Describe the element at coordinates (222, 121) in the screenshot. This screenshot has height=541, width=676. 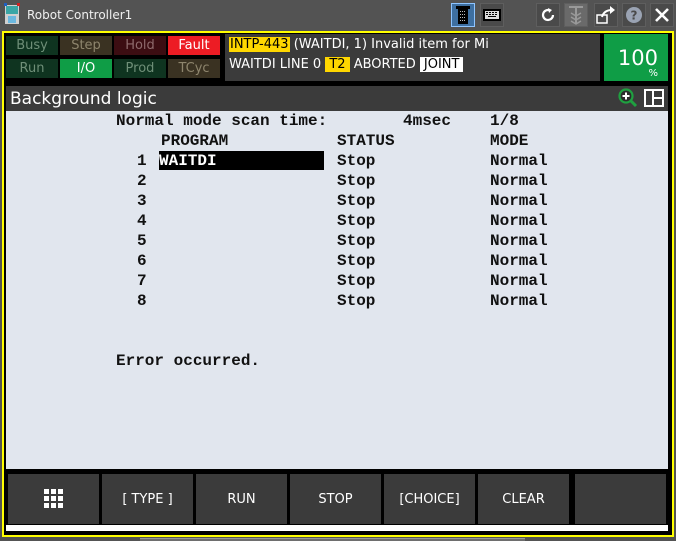
I see `scan-time-label: Normal mode scan time:` at that location.